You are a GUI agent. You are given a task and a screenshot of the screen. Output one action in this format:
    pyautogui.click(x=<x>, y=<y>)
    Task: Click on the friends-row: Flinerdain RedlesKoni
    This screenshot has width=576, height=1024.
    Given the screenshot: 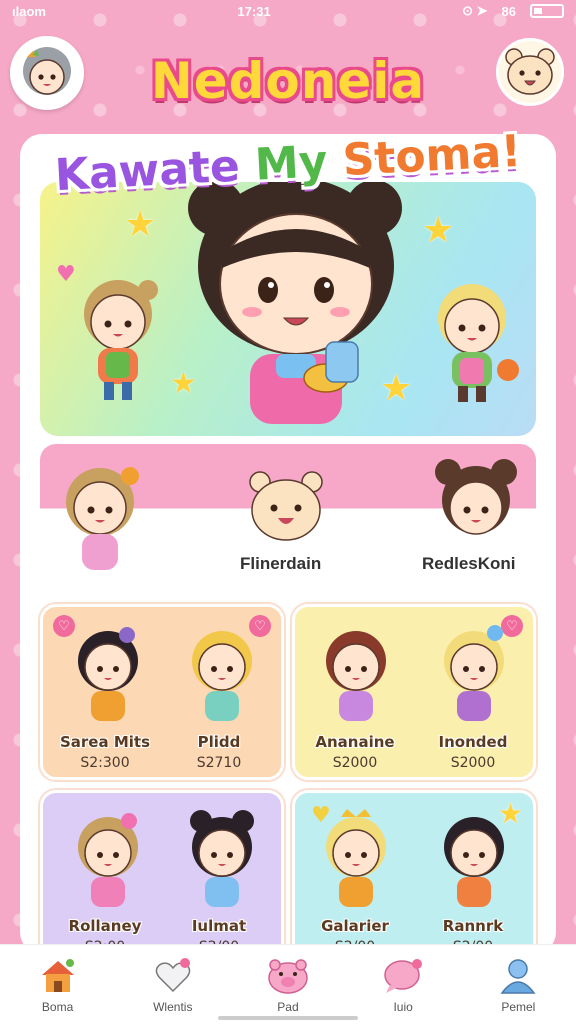 What is the action you would take?
    pyautogui.click(x=288, y=514)
    